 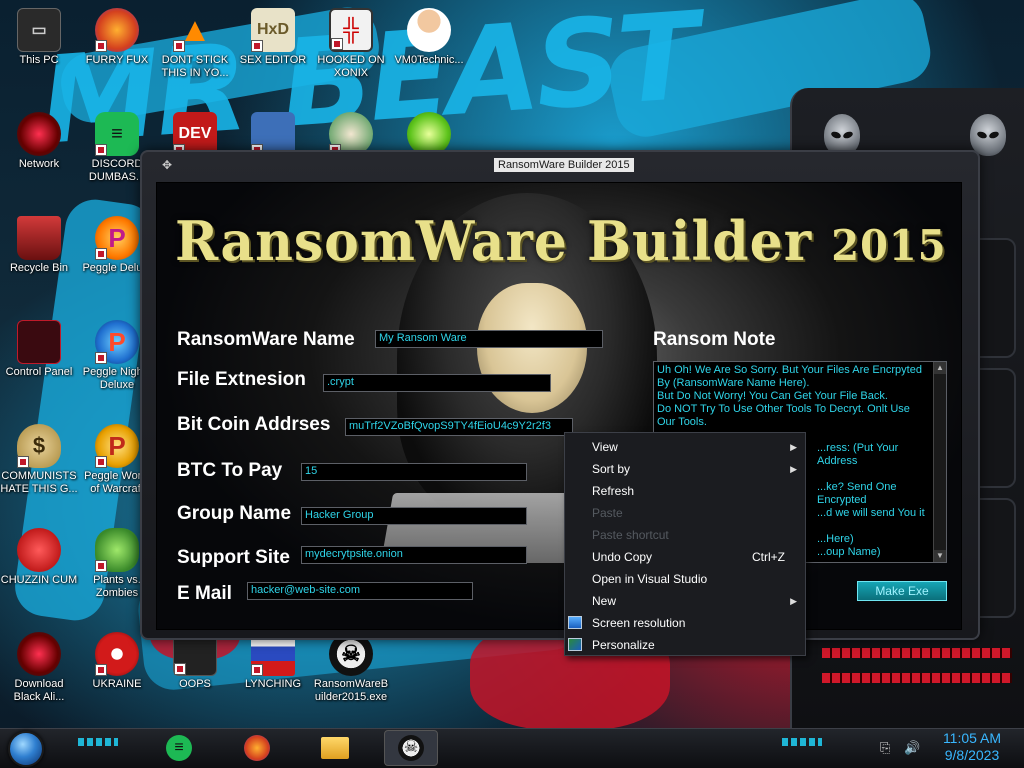 What do you see at coordinates (39, 654) in the screenshot?
I see `alien-icon` at bounding box center [39, 654].